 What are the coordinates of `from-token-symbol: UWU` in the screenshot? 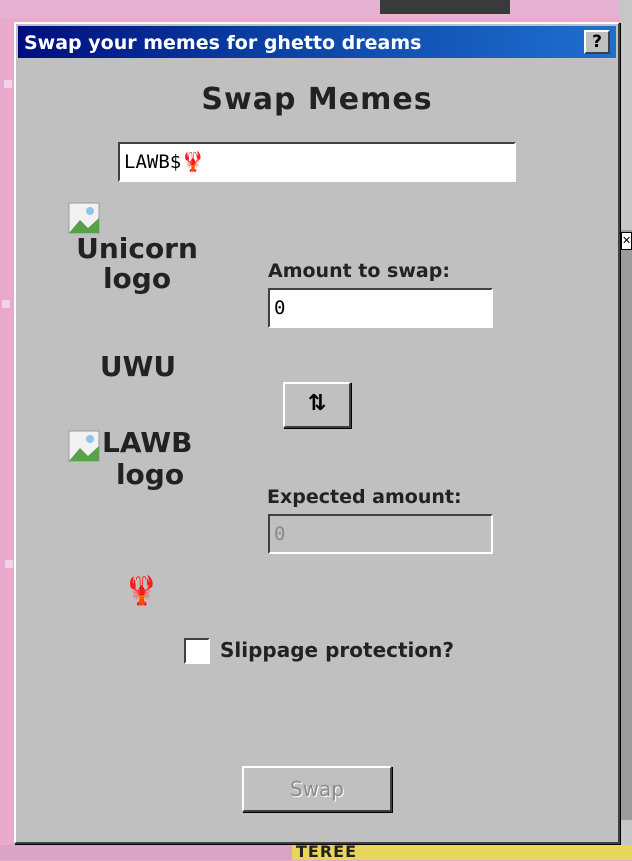 It's located at (138, 366).